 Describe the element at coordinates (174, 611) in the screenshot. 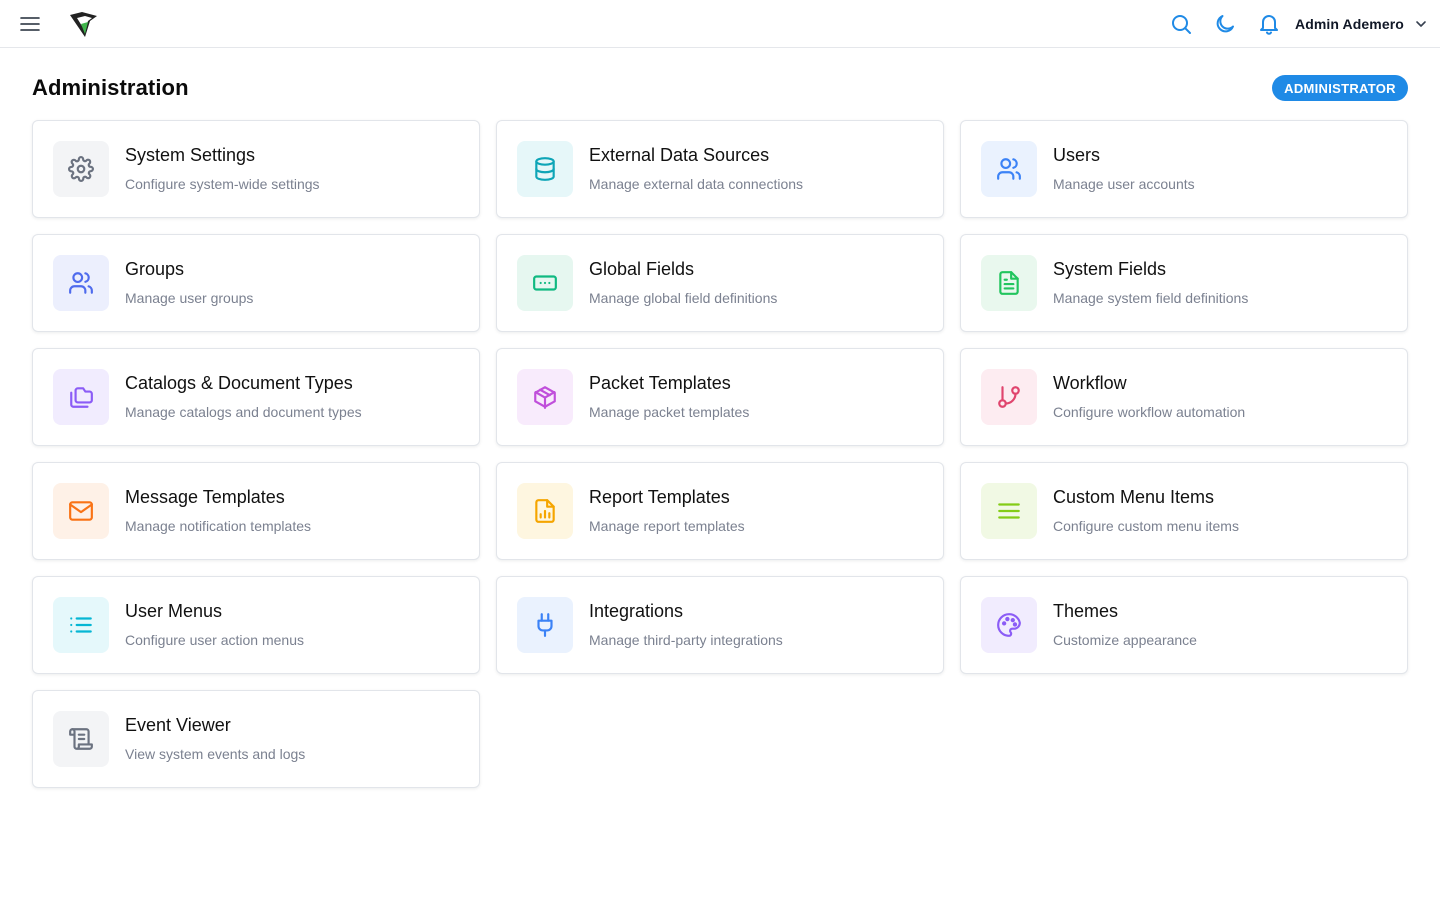

I see `card-title: User Menus` at that location.